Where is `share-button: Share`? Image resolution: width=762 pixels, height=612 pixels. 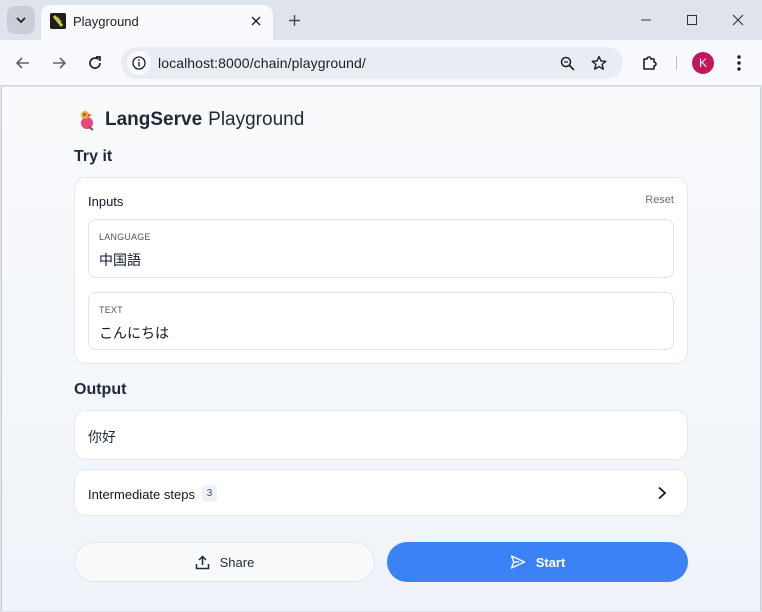 share-button: Share is located at coordinates (224, 562).